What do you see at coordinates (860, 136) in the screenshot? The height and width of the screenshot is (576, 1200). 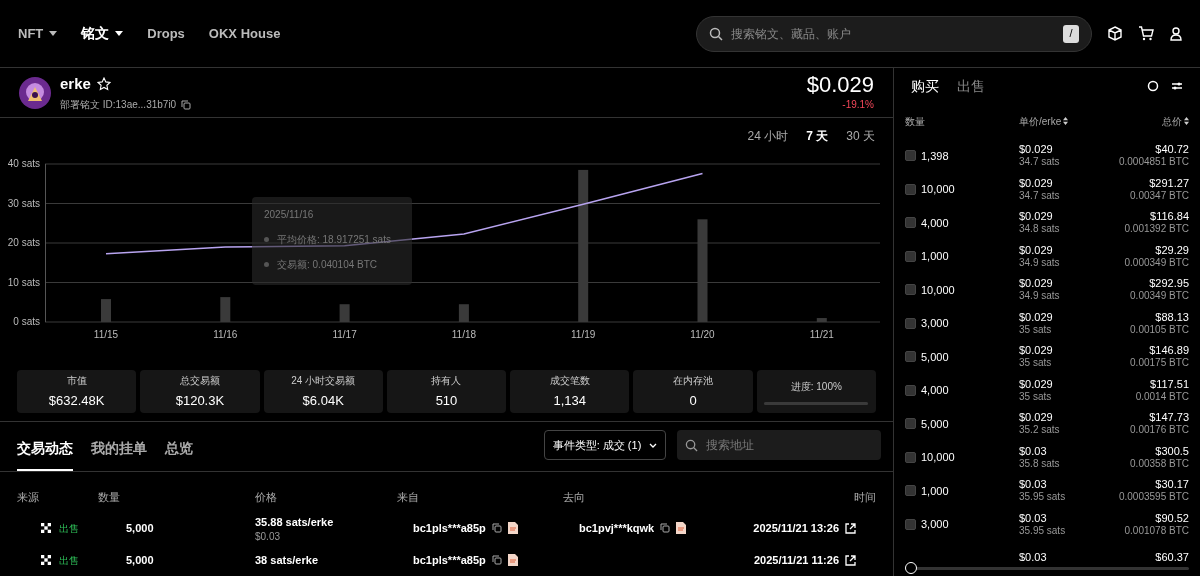 I see `range-tab: 30 天` at bounding box center [860, 136].